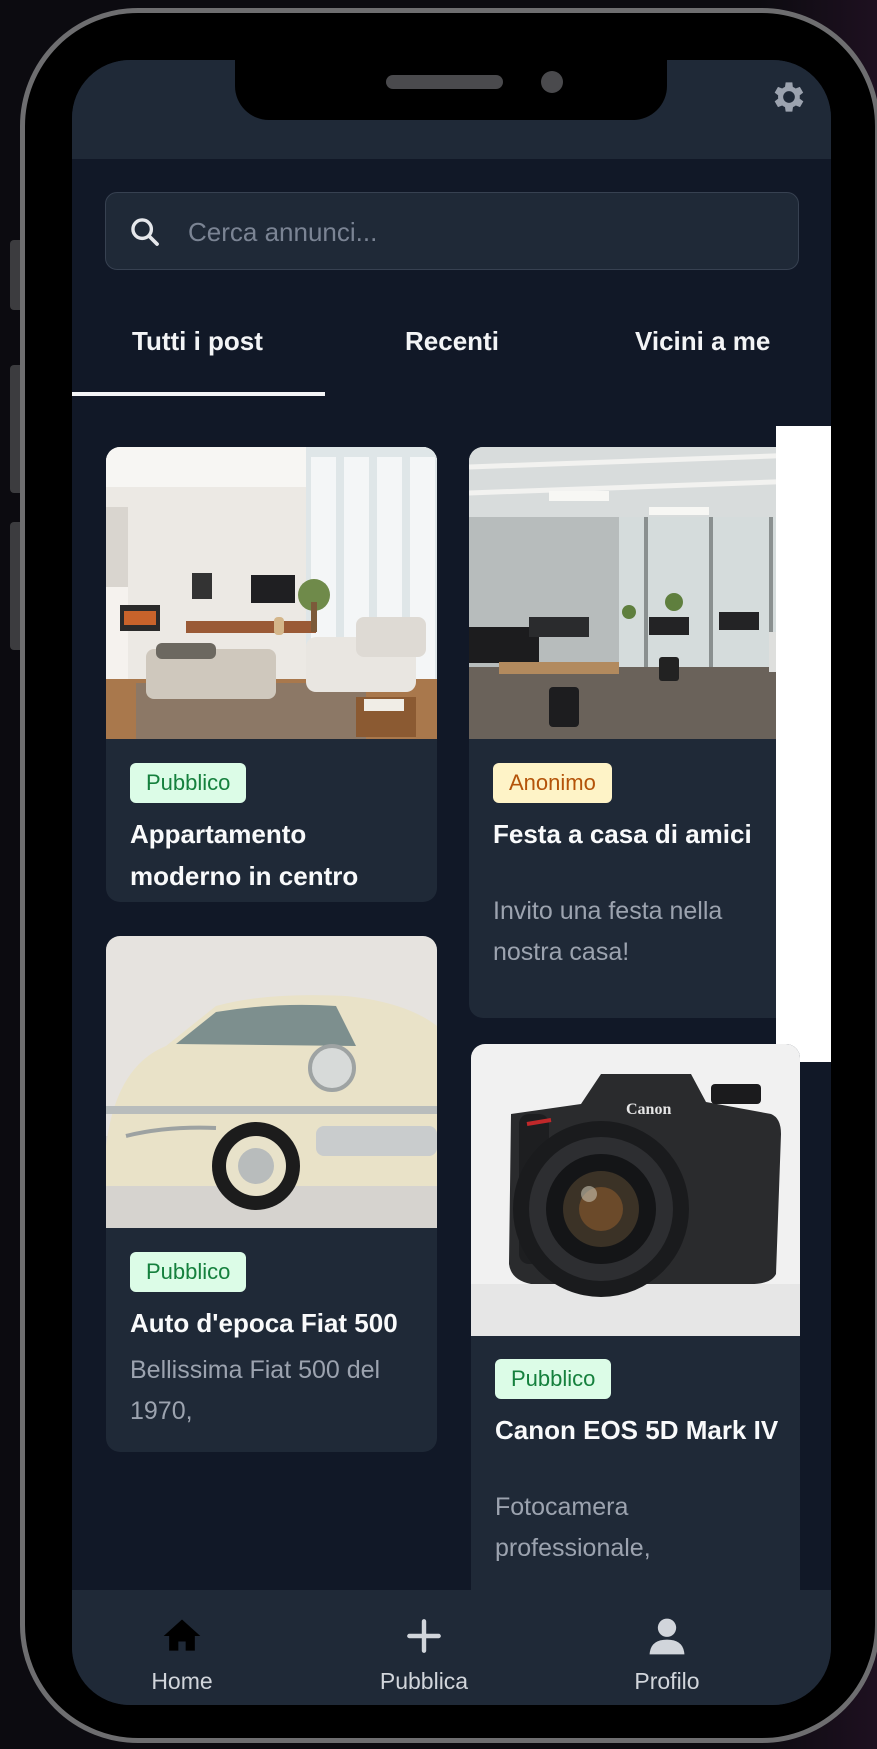  I want to click on tab-all-posts: Tutti i post, so click(197, 341).